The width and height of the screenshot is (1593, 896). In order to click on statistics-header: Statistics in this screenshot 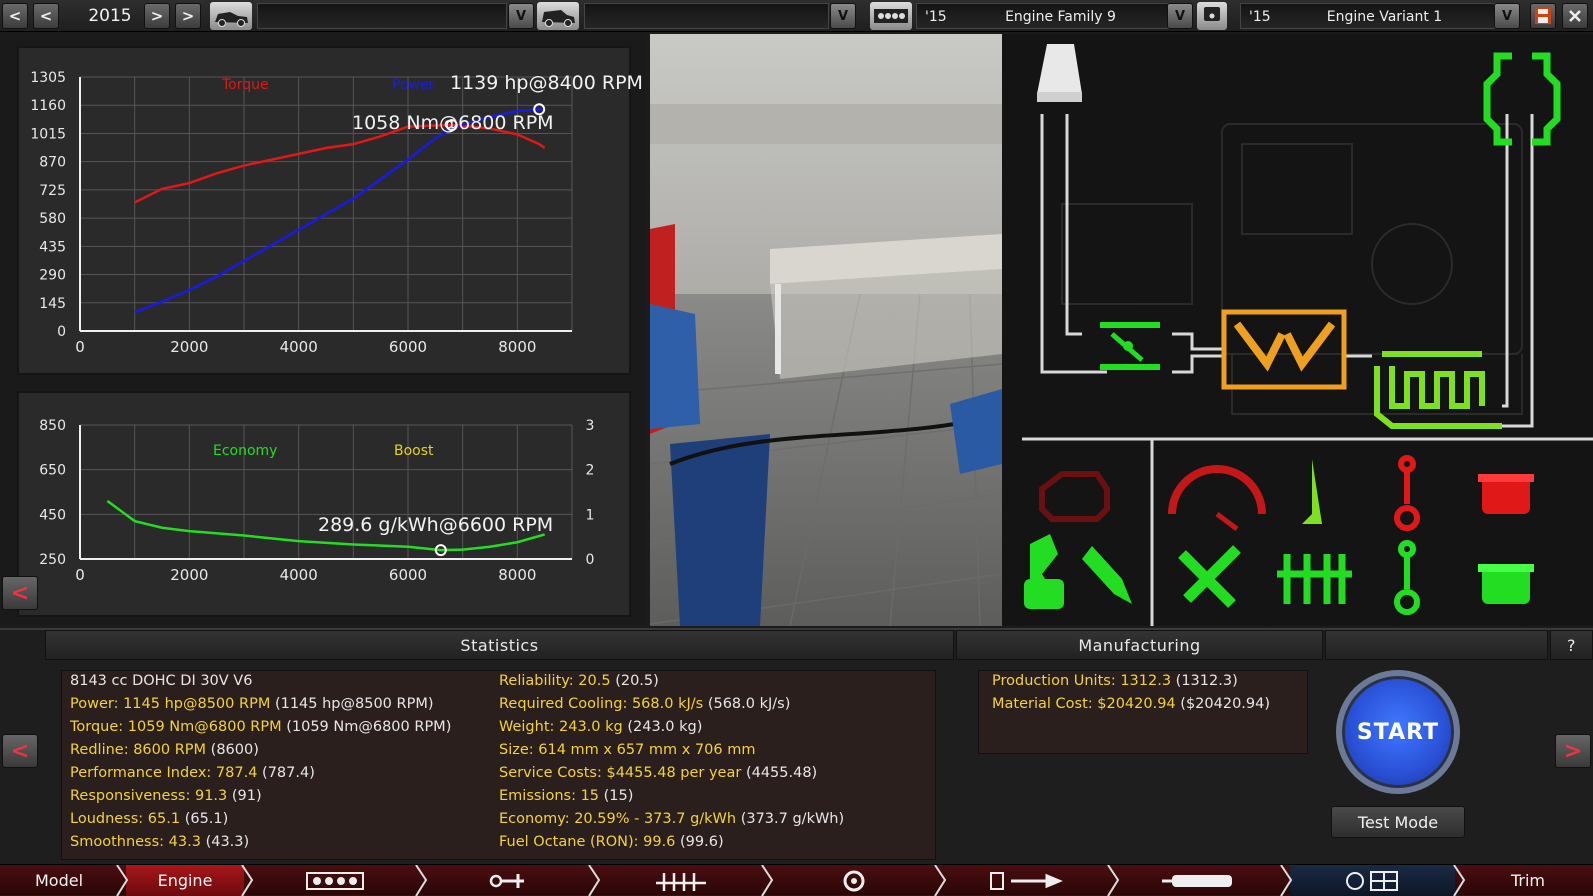, I will do `click(499, 645)`.